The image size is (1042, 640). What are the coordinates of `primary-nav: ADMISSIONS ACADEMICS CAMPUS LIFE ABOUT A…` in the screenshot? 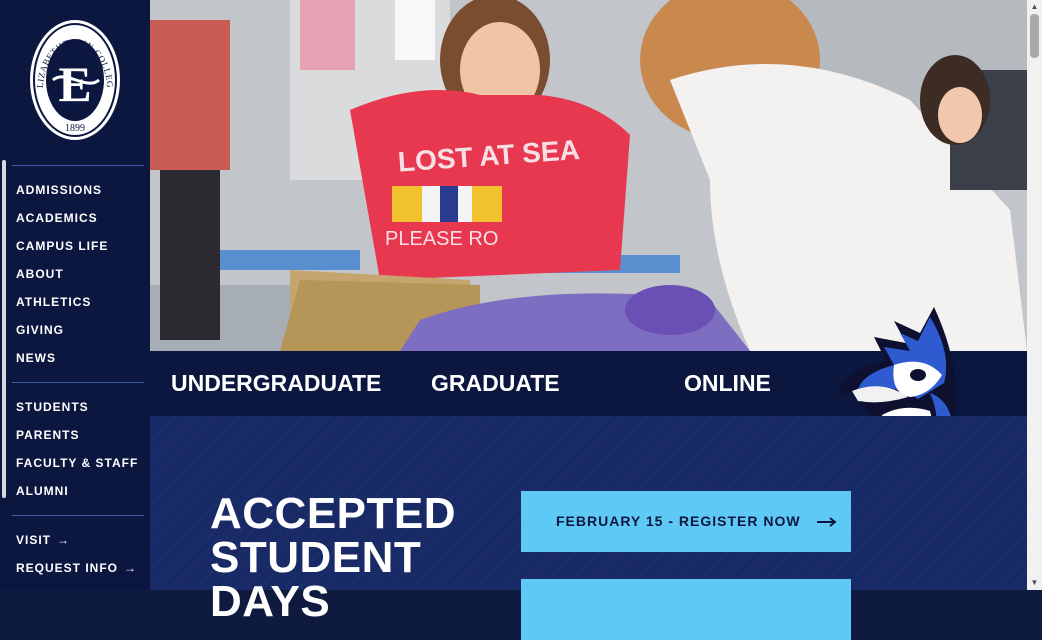 It's located at (62, 274).